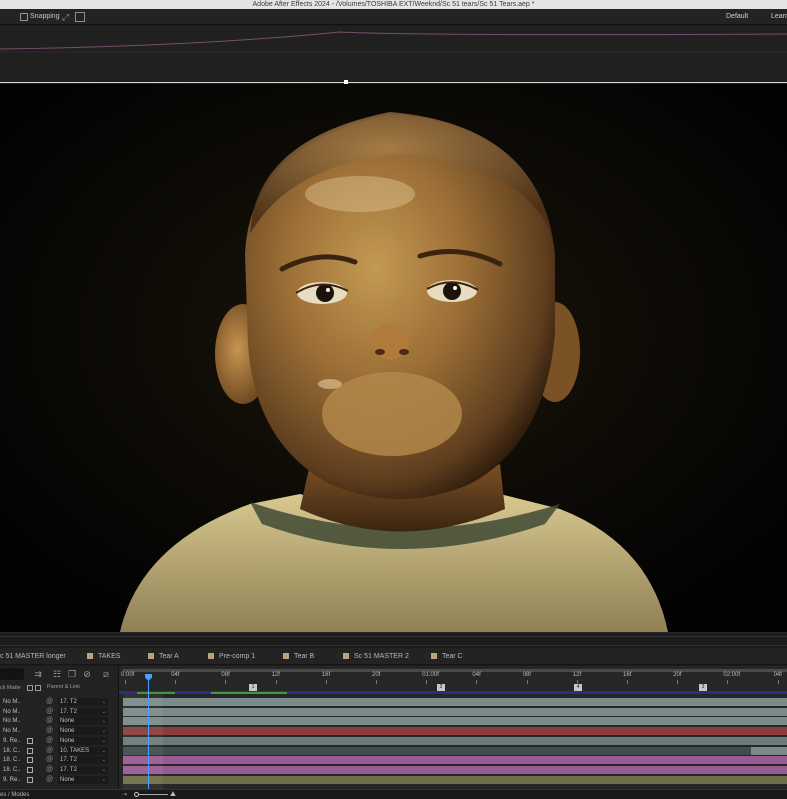 This screenshot has width=787, height=799. I want to click on snapping-checkbox, so click(24, 17).